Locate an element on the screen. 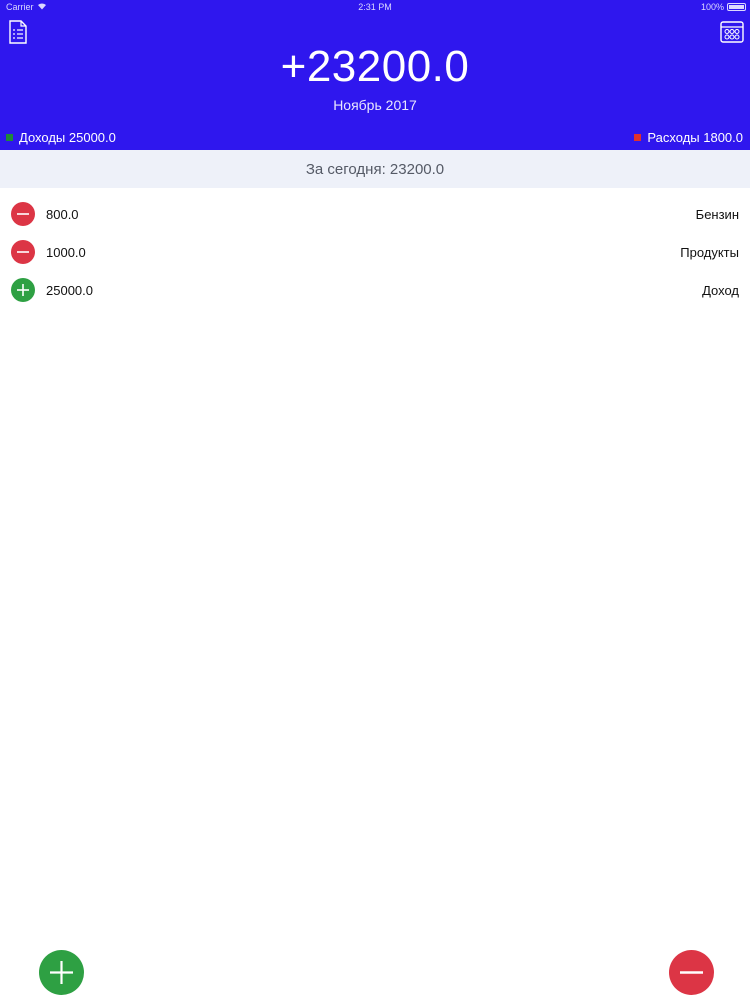  calendar-grid-icon is located at coordinates (732, 32).